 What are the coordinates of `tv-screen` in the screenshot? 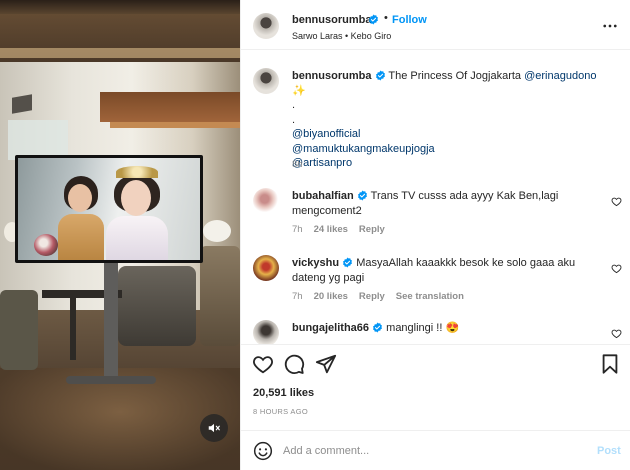 It's located at (109, 209).